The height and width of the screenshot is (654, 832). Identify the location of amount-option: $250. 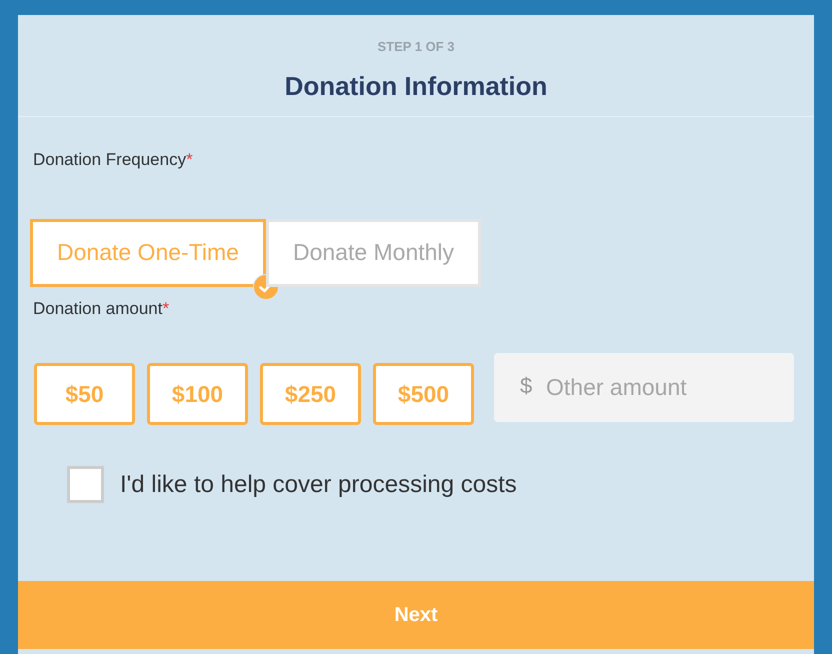
(310, 394).